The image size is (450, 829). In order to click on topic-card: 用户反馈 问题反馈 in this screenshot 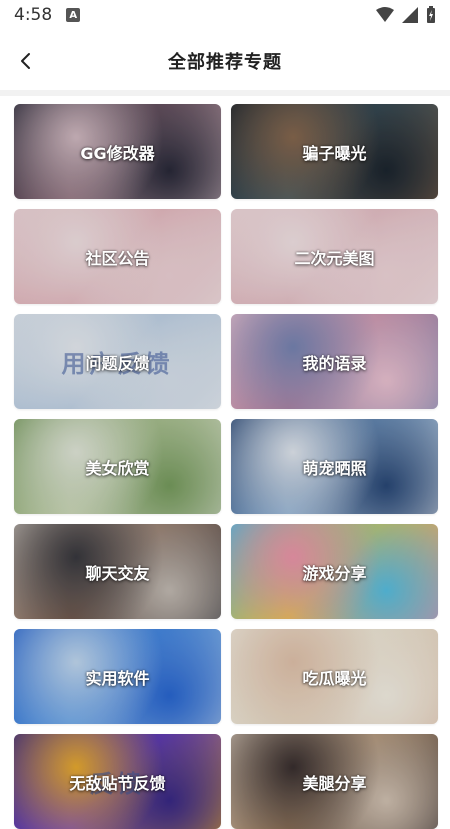, I will do `click(117, 361)`.